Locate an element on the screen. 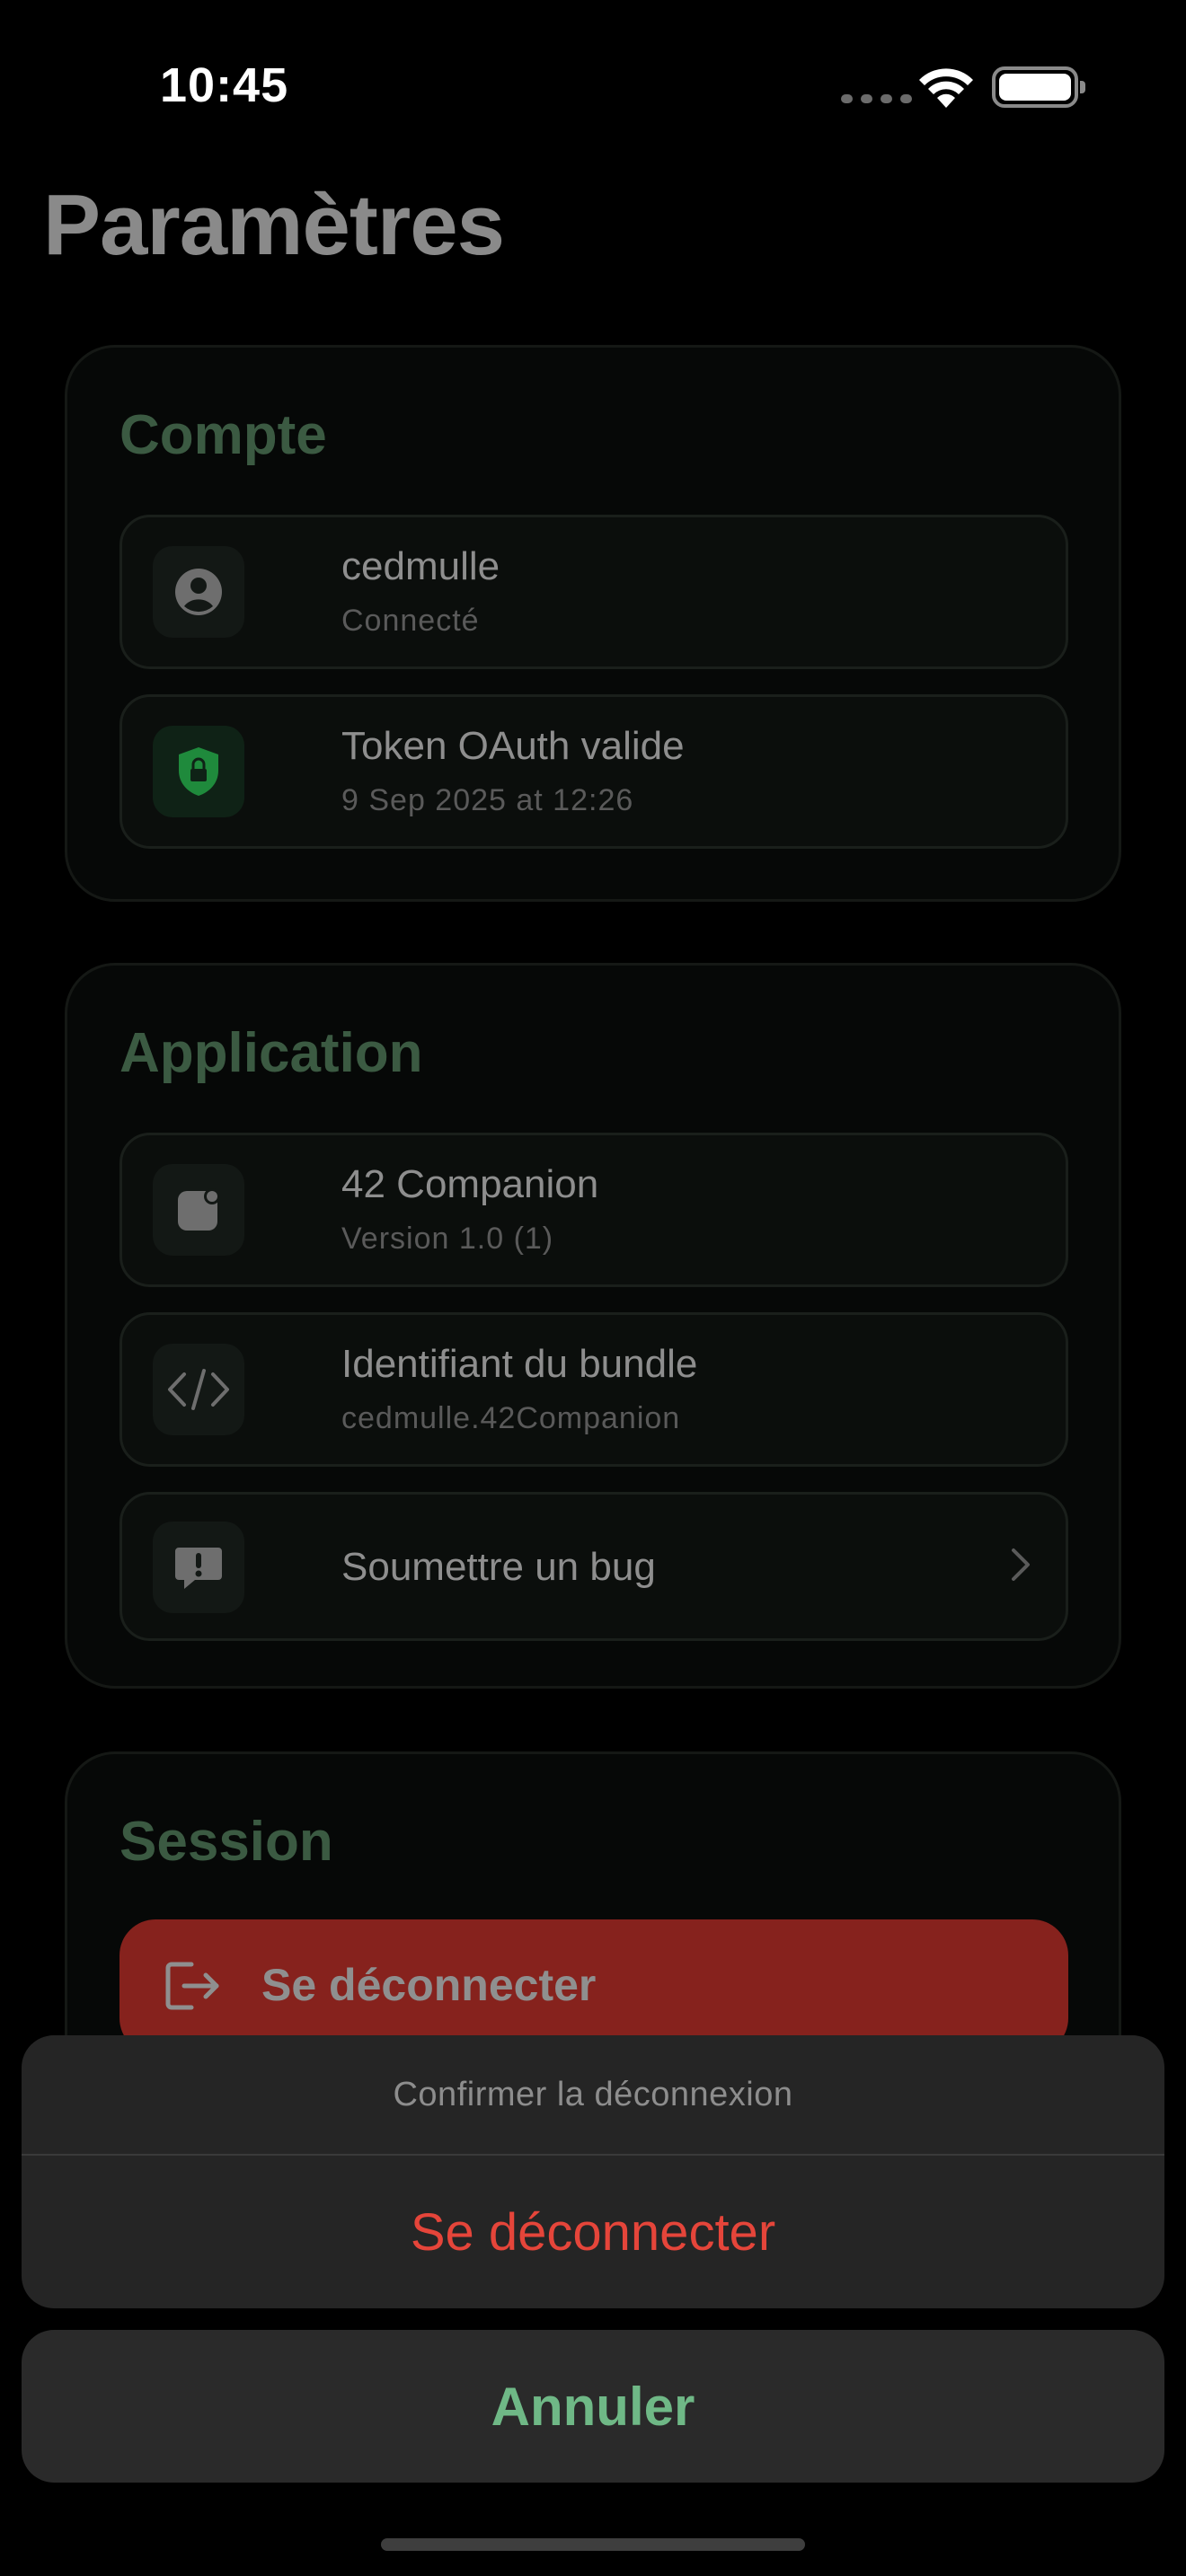 The height and width of the screenshot is (2576, 1186). cancel-button: Annuler is located at coordinates (593, 2406).